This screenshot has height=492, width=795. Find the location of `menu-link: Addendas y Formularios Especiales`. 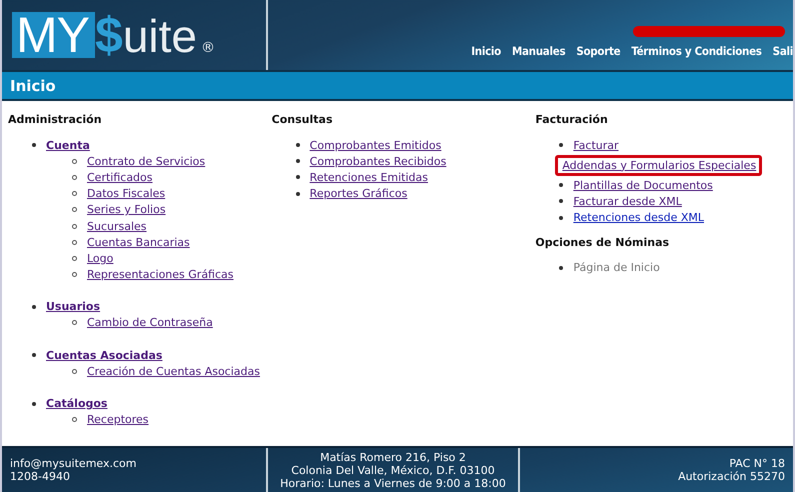

menu-link: Addendas y Formularios Especiales is located at coordinates (659, 165).